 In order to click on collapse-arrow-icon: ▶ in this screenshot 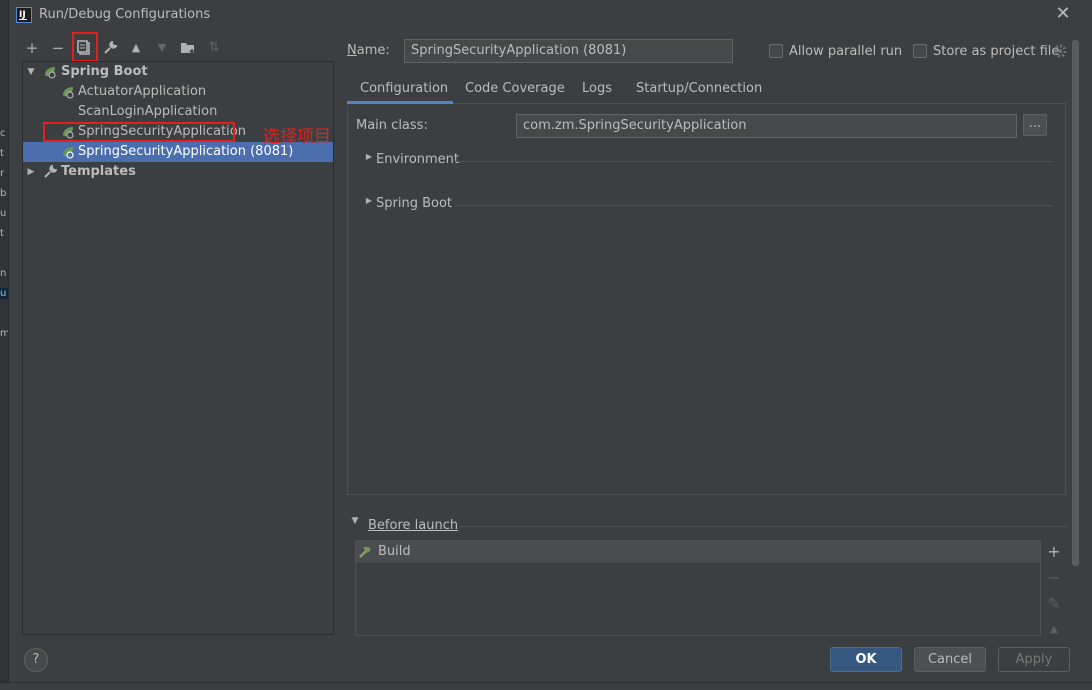, I will do `click(31, 172)`.